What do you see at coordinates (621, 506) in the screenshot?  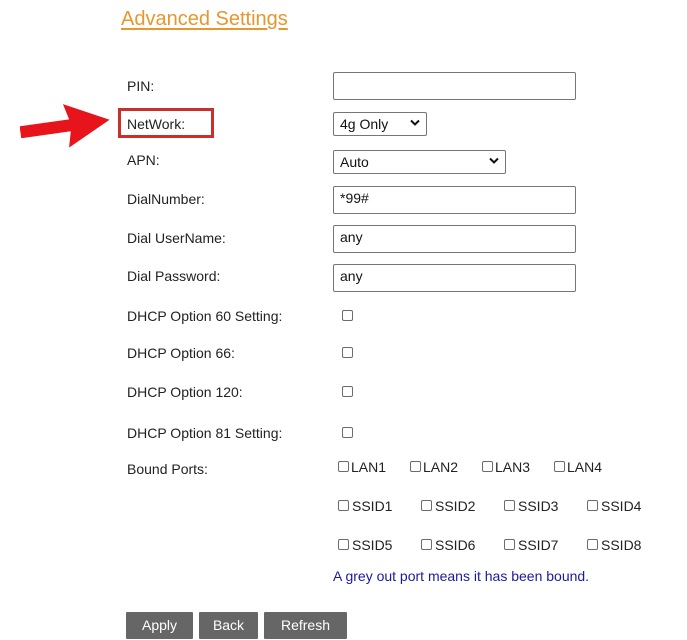 I see `port-ssid4-label: SSID4` at bounding box center [621, 506].